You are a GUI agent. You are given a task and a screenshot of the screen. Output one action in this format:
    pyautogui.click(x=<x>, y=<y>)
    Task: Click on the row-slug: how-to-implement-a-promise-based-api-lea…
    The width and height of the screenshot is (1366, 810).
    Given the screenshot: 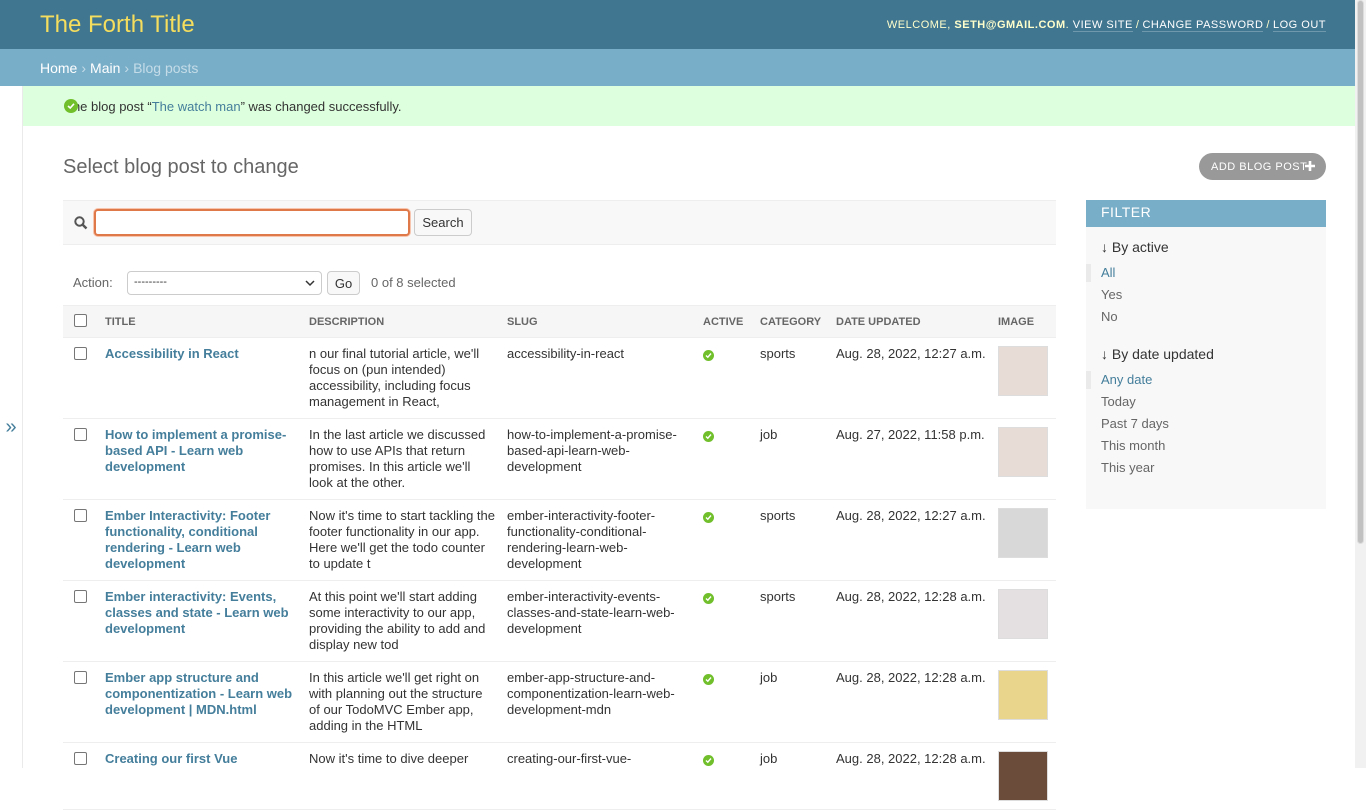 What is the action you would take?
    pyautogui.click(x=599, y=459)
    